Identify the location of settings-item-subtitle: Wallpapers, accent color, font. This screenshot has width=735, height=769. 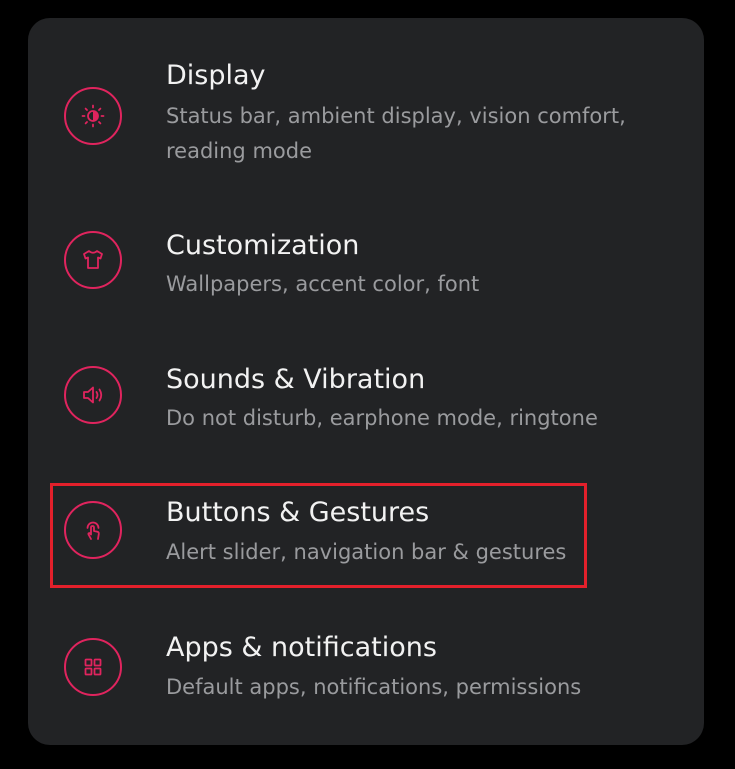
(323, 284).